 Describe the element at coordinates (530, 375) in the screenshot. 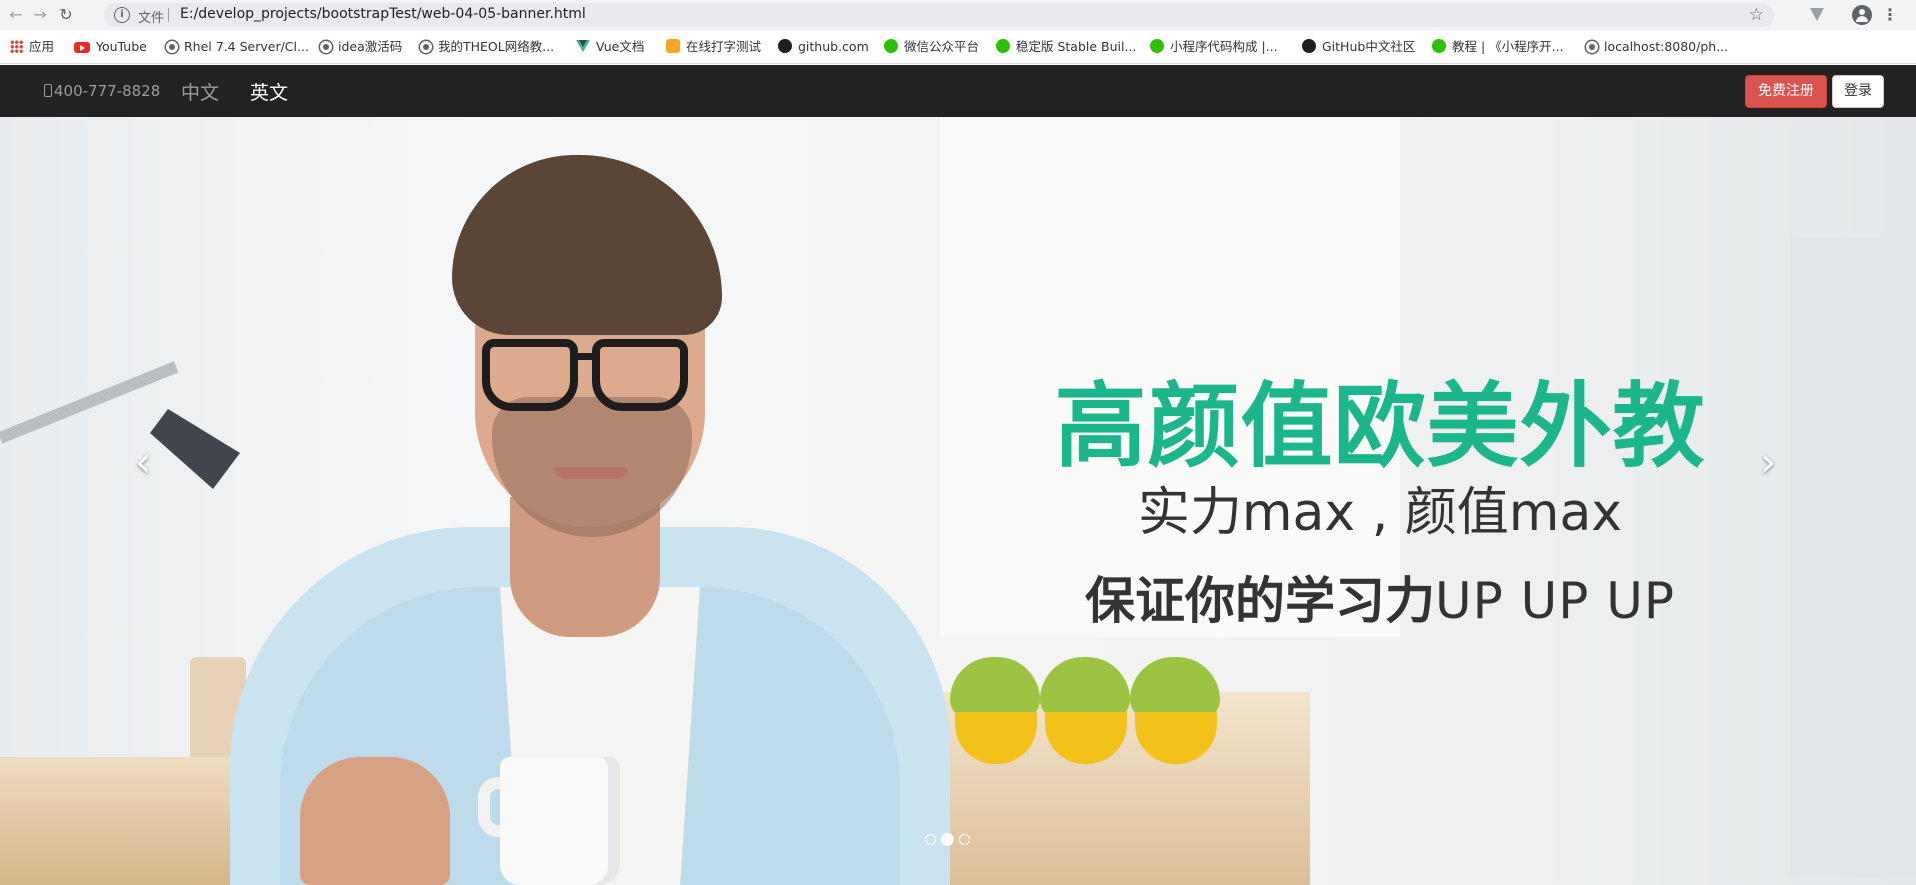

I see `glasses-left-lens` at that location.